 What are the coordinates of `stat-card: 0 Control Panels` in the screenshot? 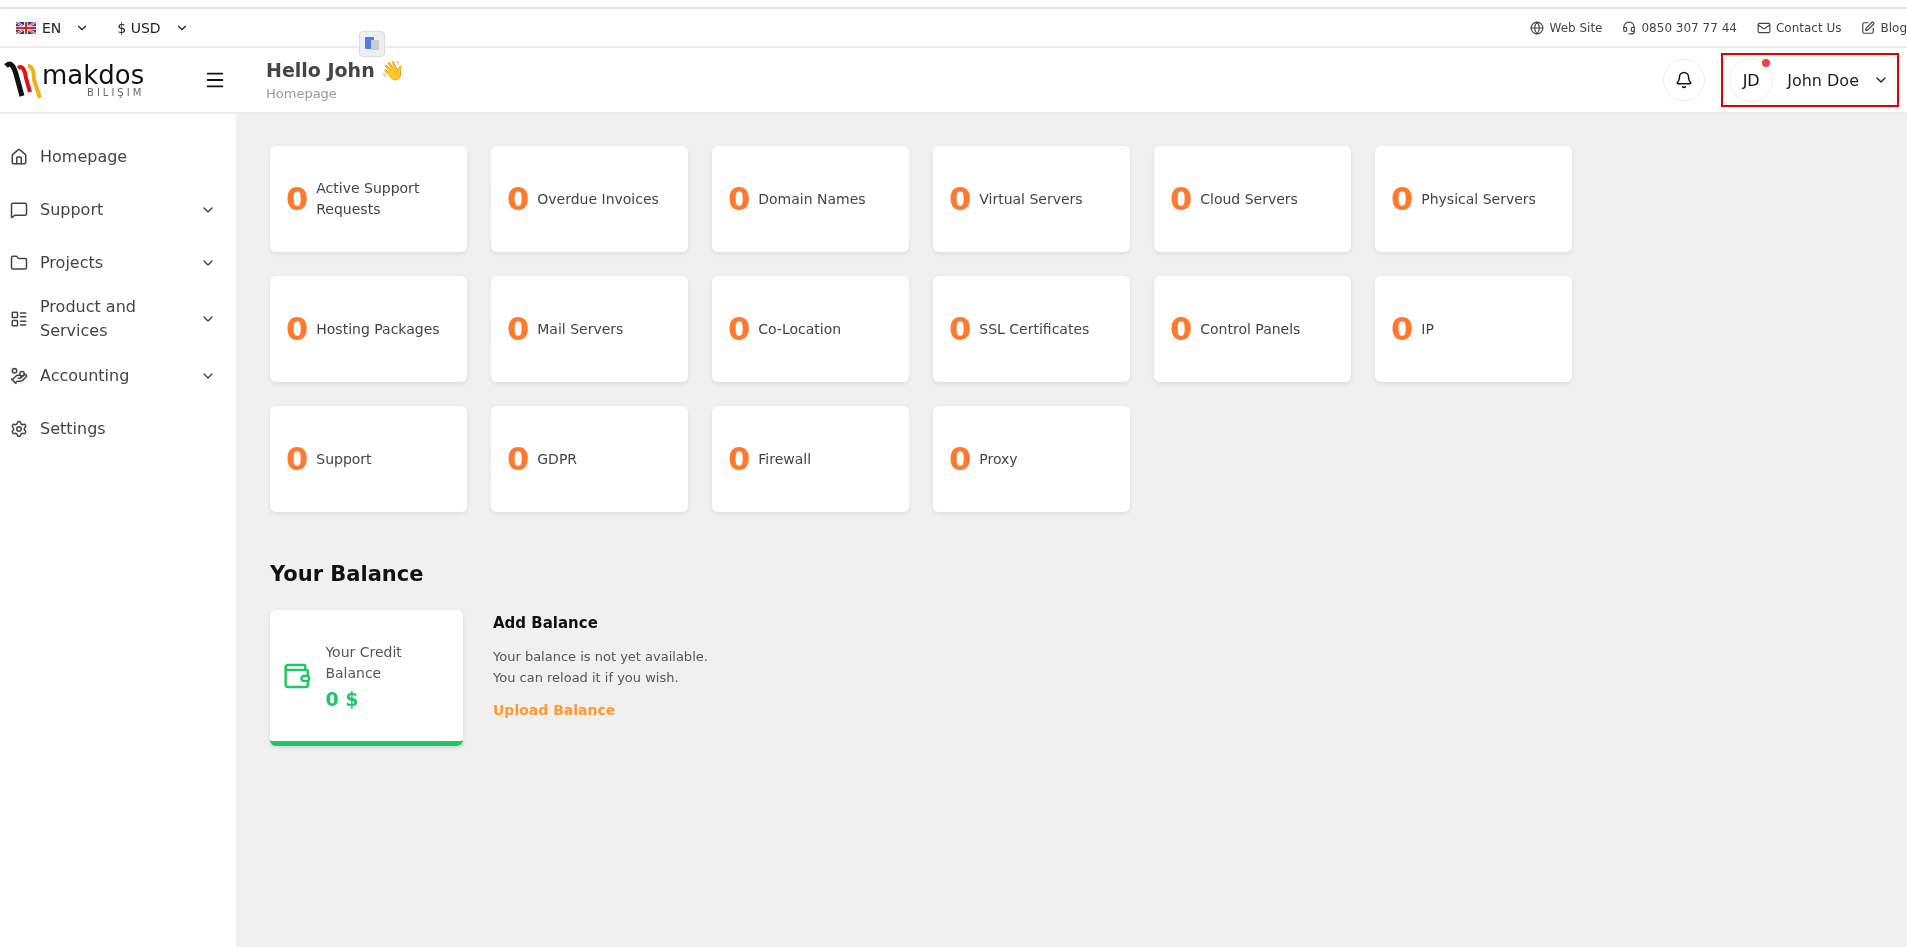 It's located at (1252, 329).